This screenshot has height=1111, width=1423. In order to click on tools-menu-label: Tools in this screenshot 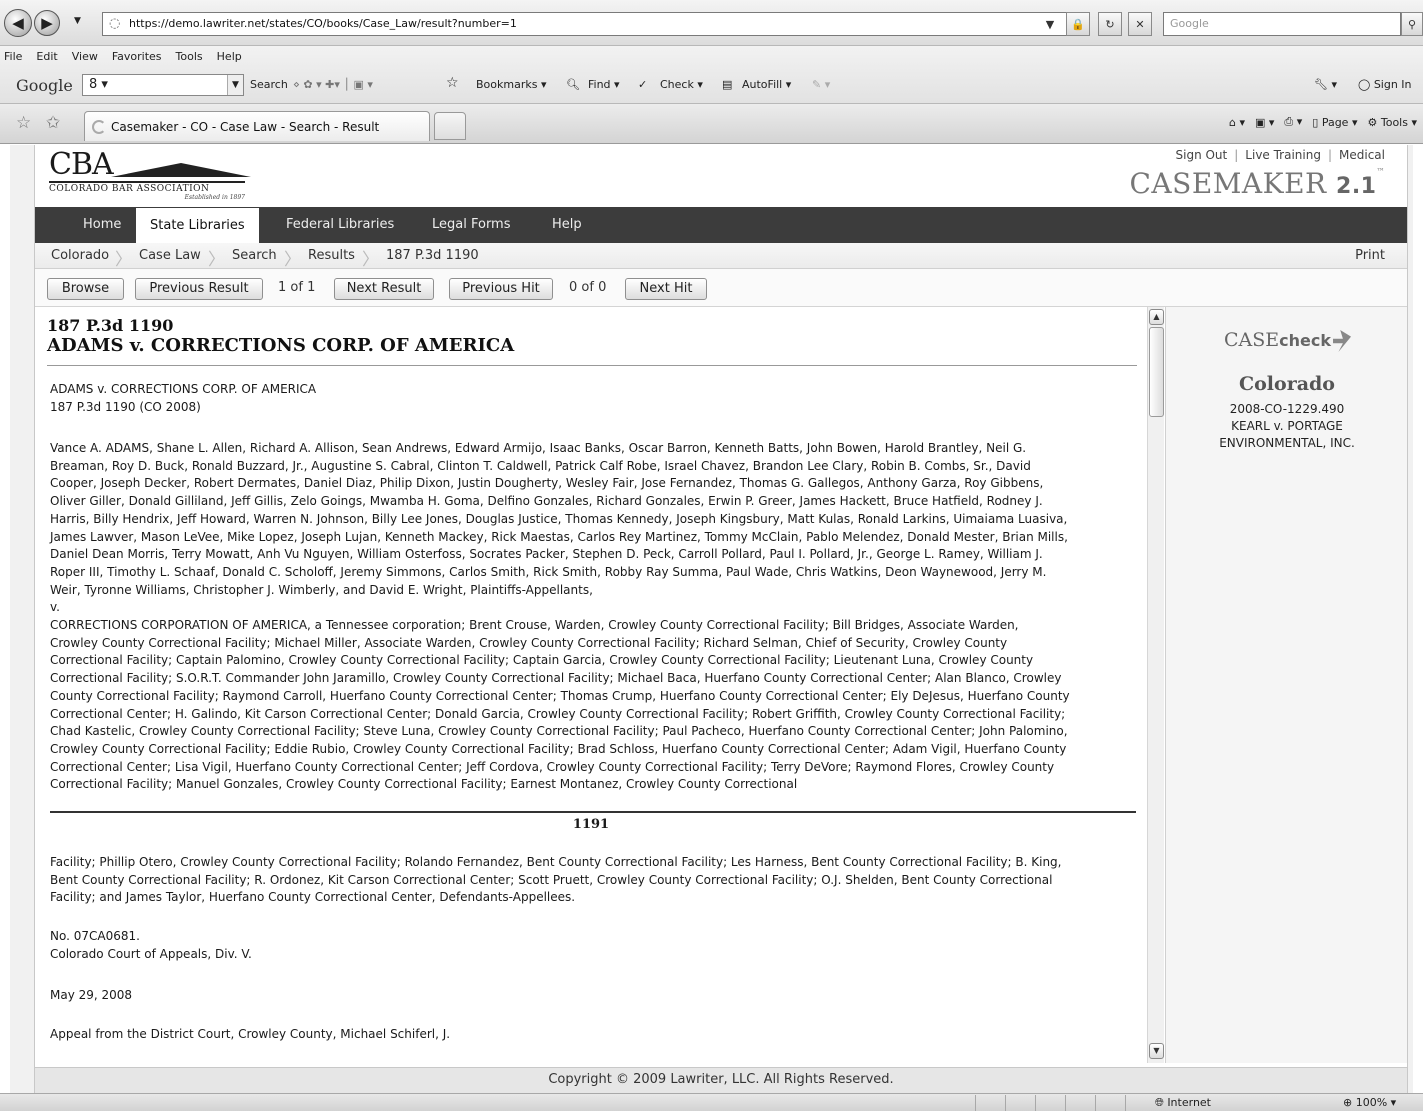, I will do `click(1394, 122)`.